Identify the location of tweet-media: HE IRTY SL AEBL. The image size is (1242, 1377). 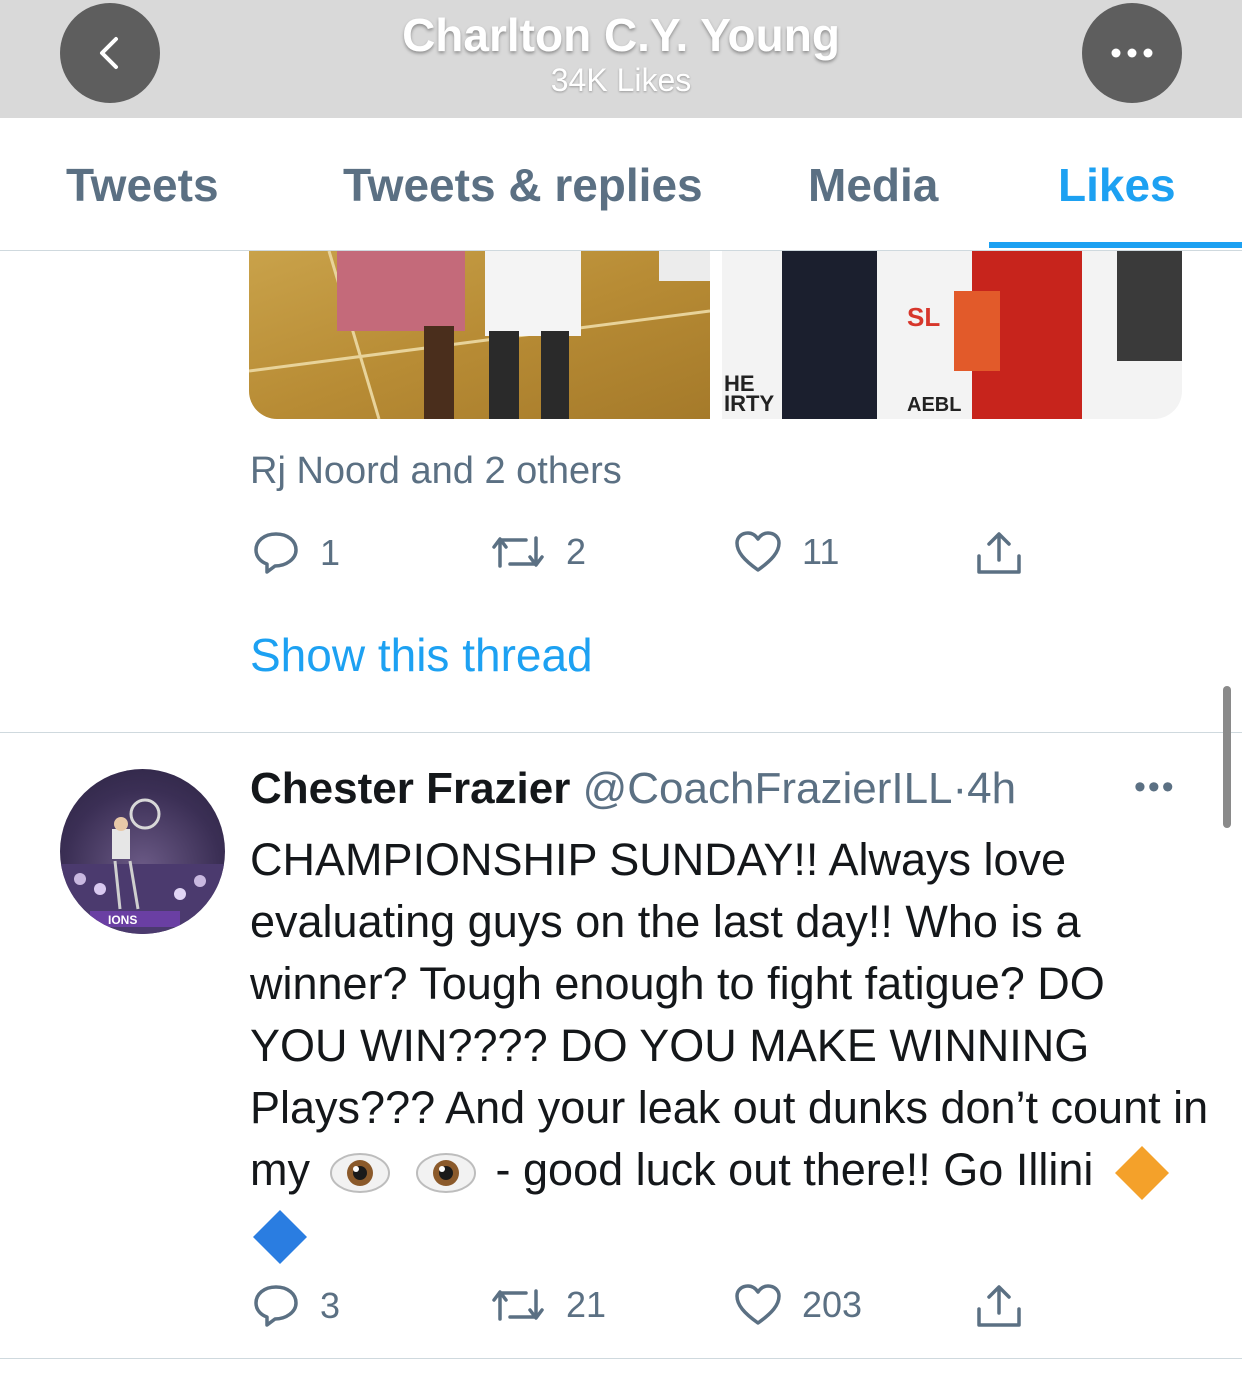
(715, 335).